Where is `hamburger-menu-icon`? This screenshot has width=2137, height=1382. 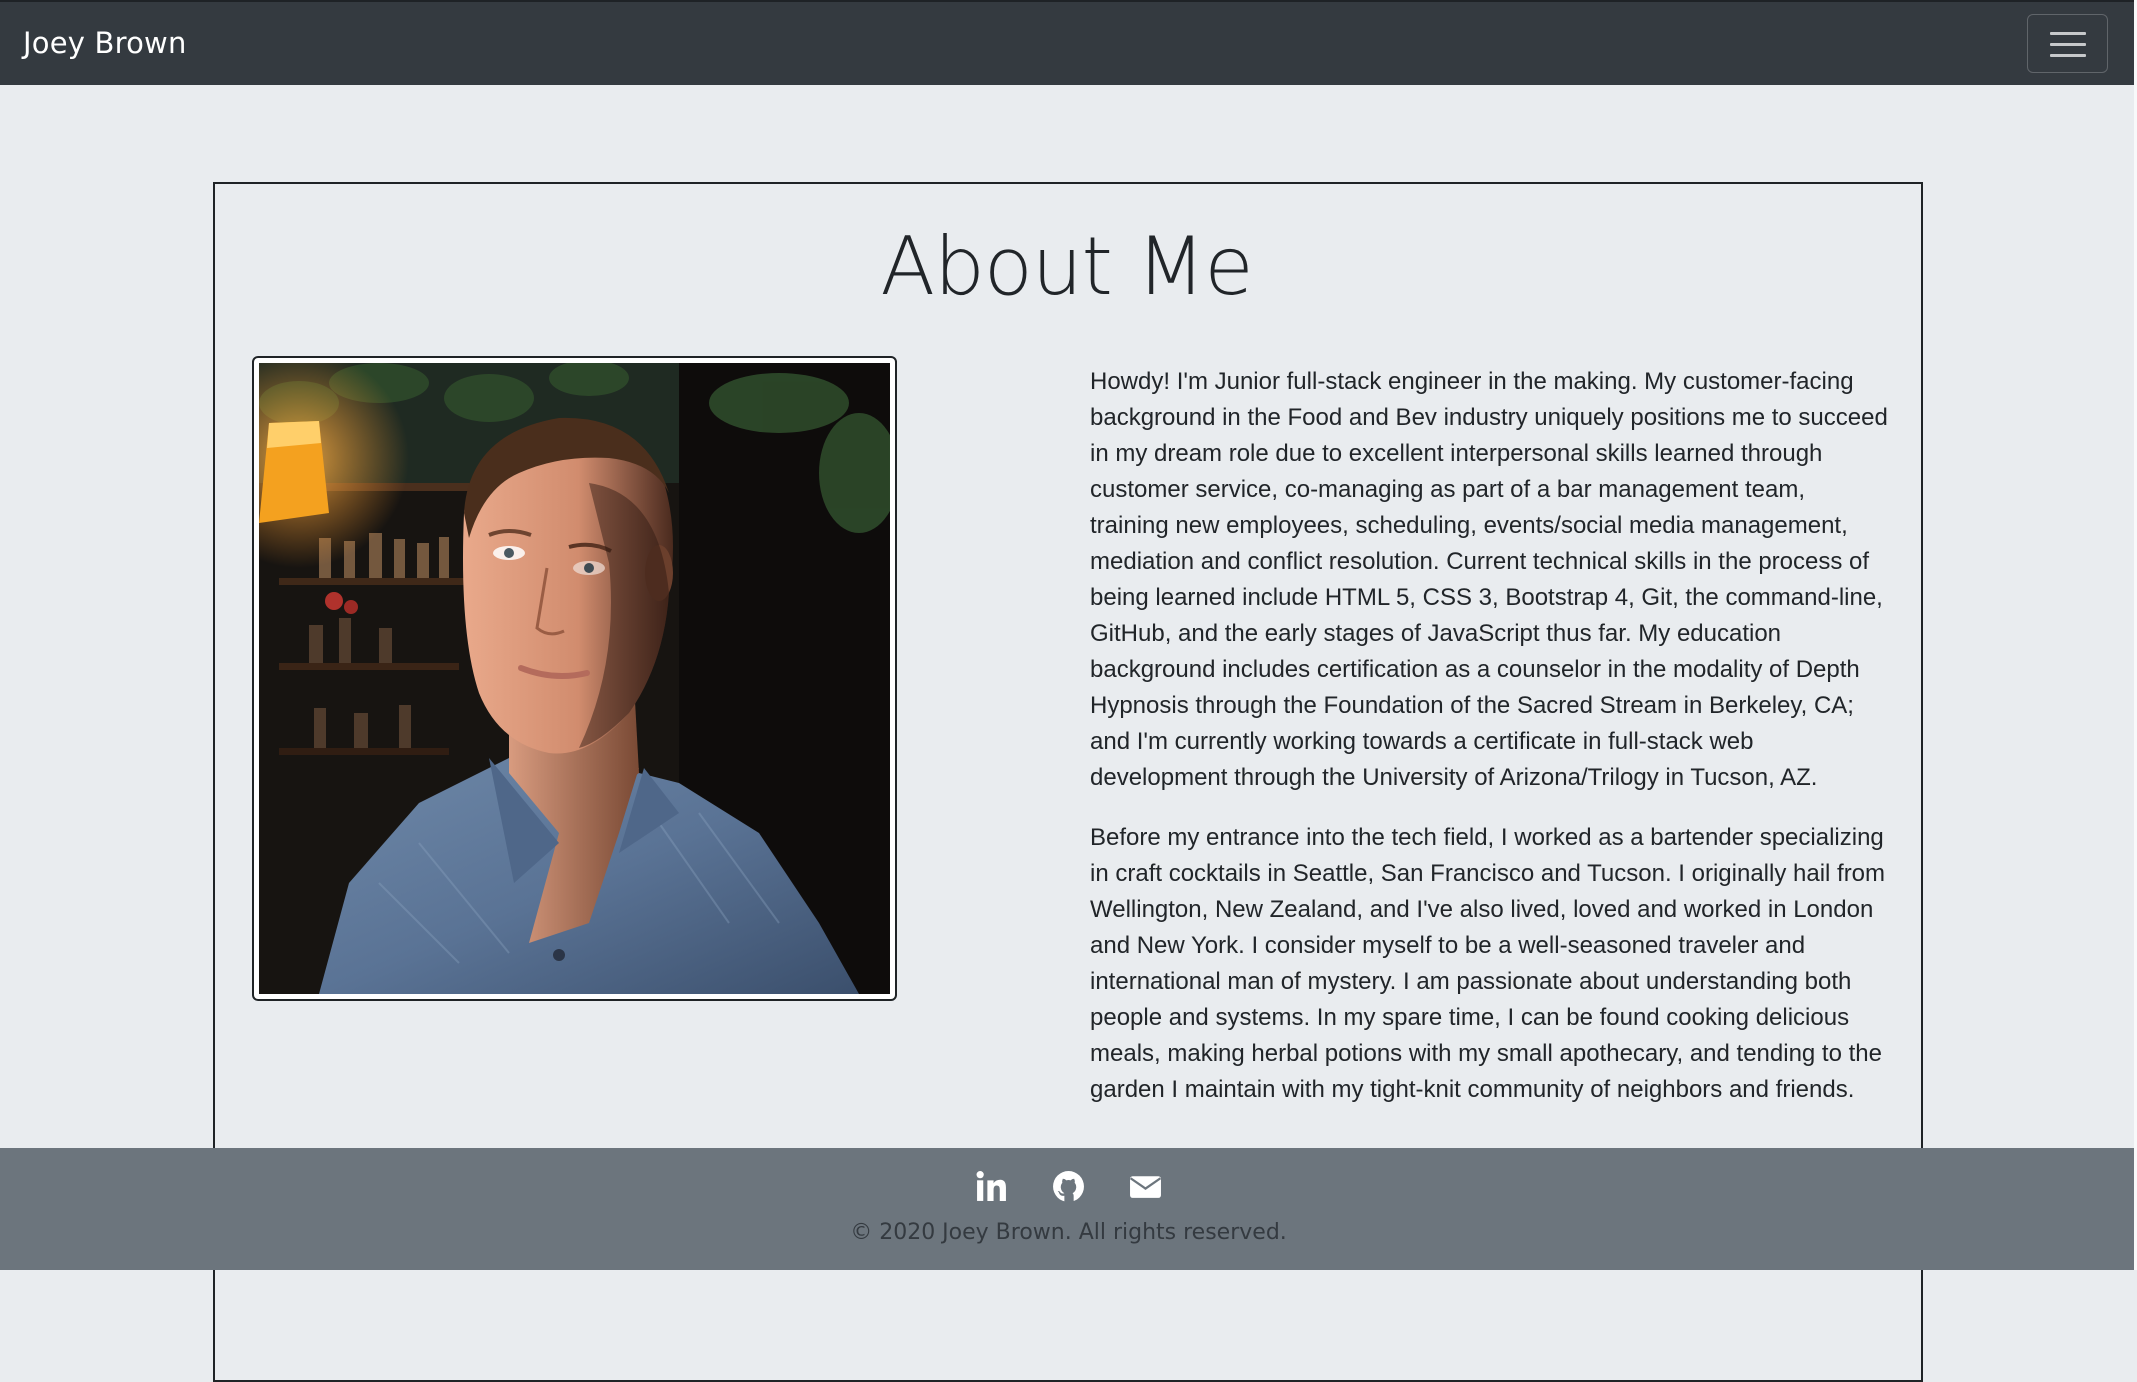
hamburger-menu-icon is located at coordinates (2068, 33).